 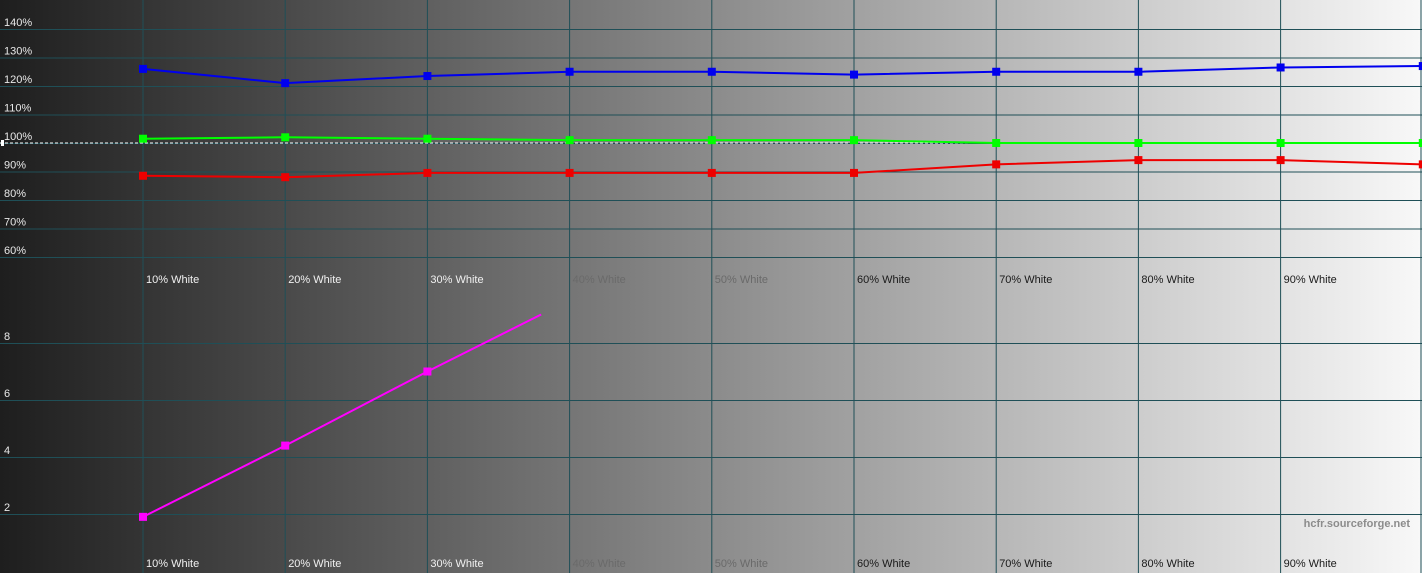 I want to click on y-tick-label: 110%, so click(x=18, y=109).